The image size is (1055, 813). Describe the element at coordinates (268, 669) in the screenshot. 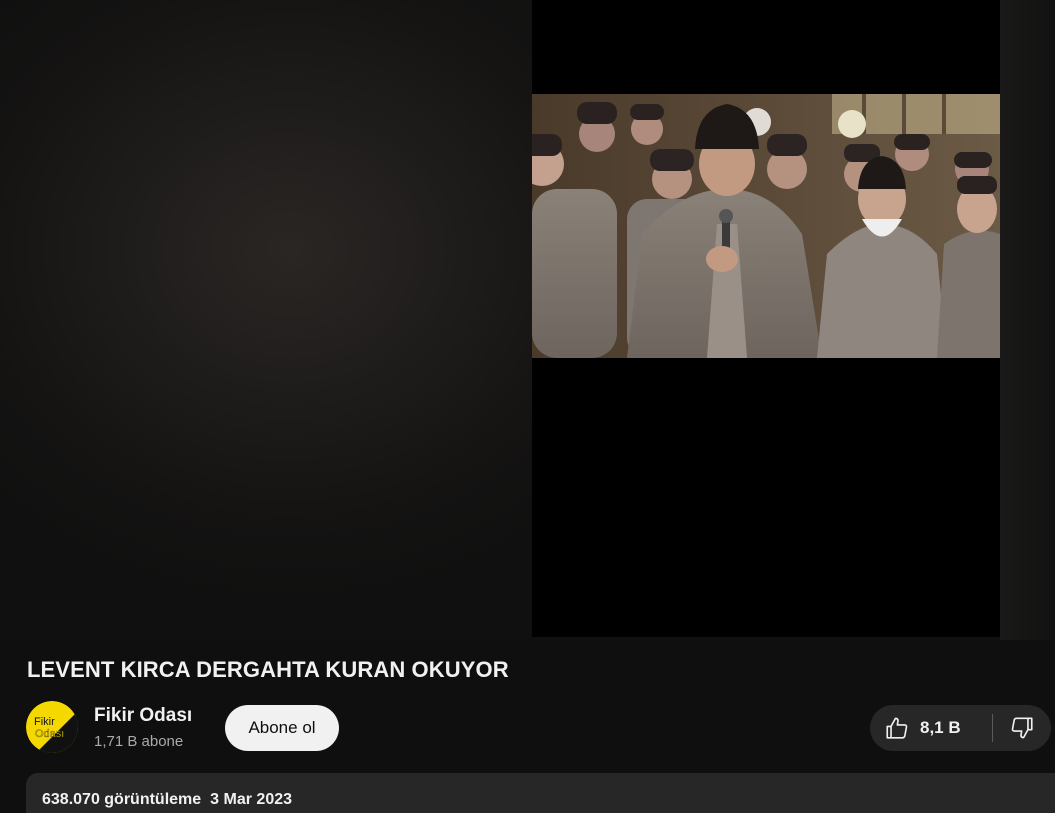

I see `video-title: LEVENT KIRCA DERGAHTA KURAN OKUYOR` at that location.